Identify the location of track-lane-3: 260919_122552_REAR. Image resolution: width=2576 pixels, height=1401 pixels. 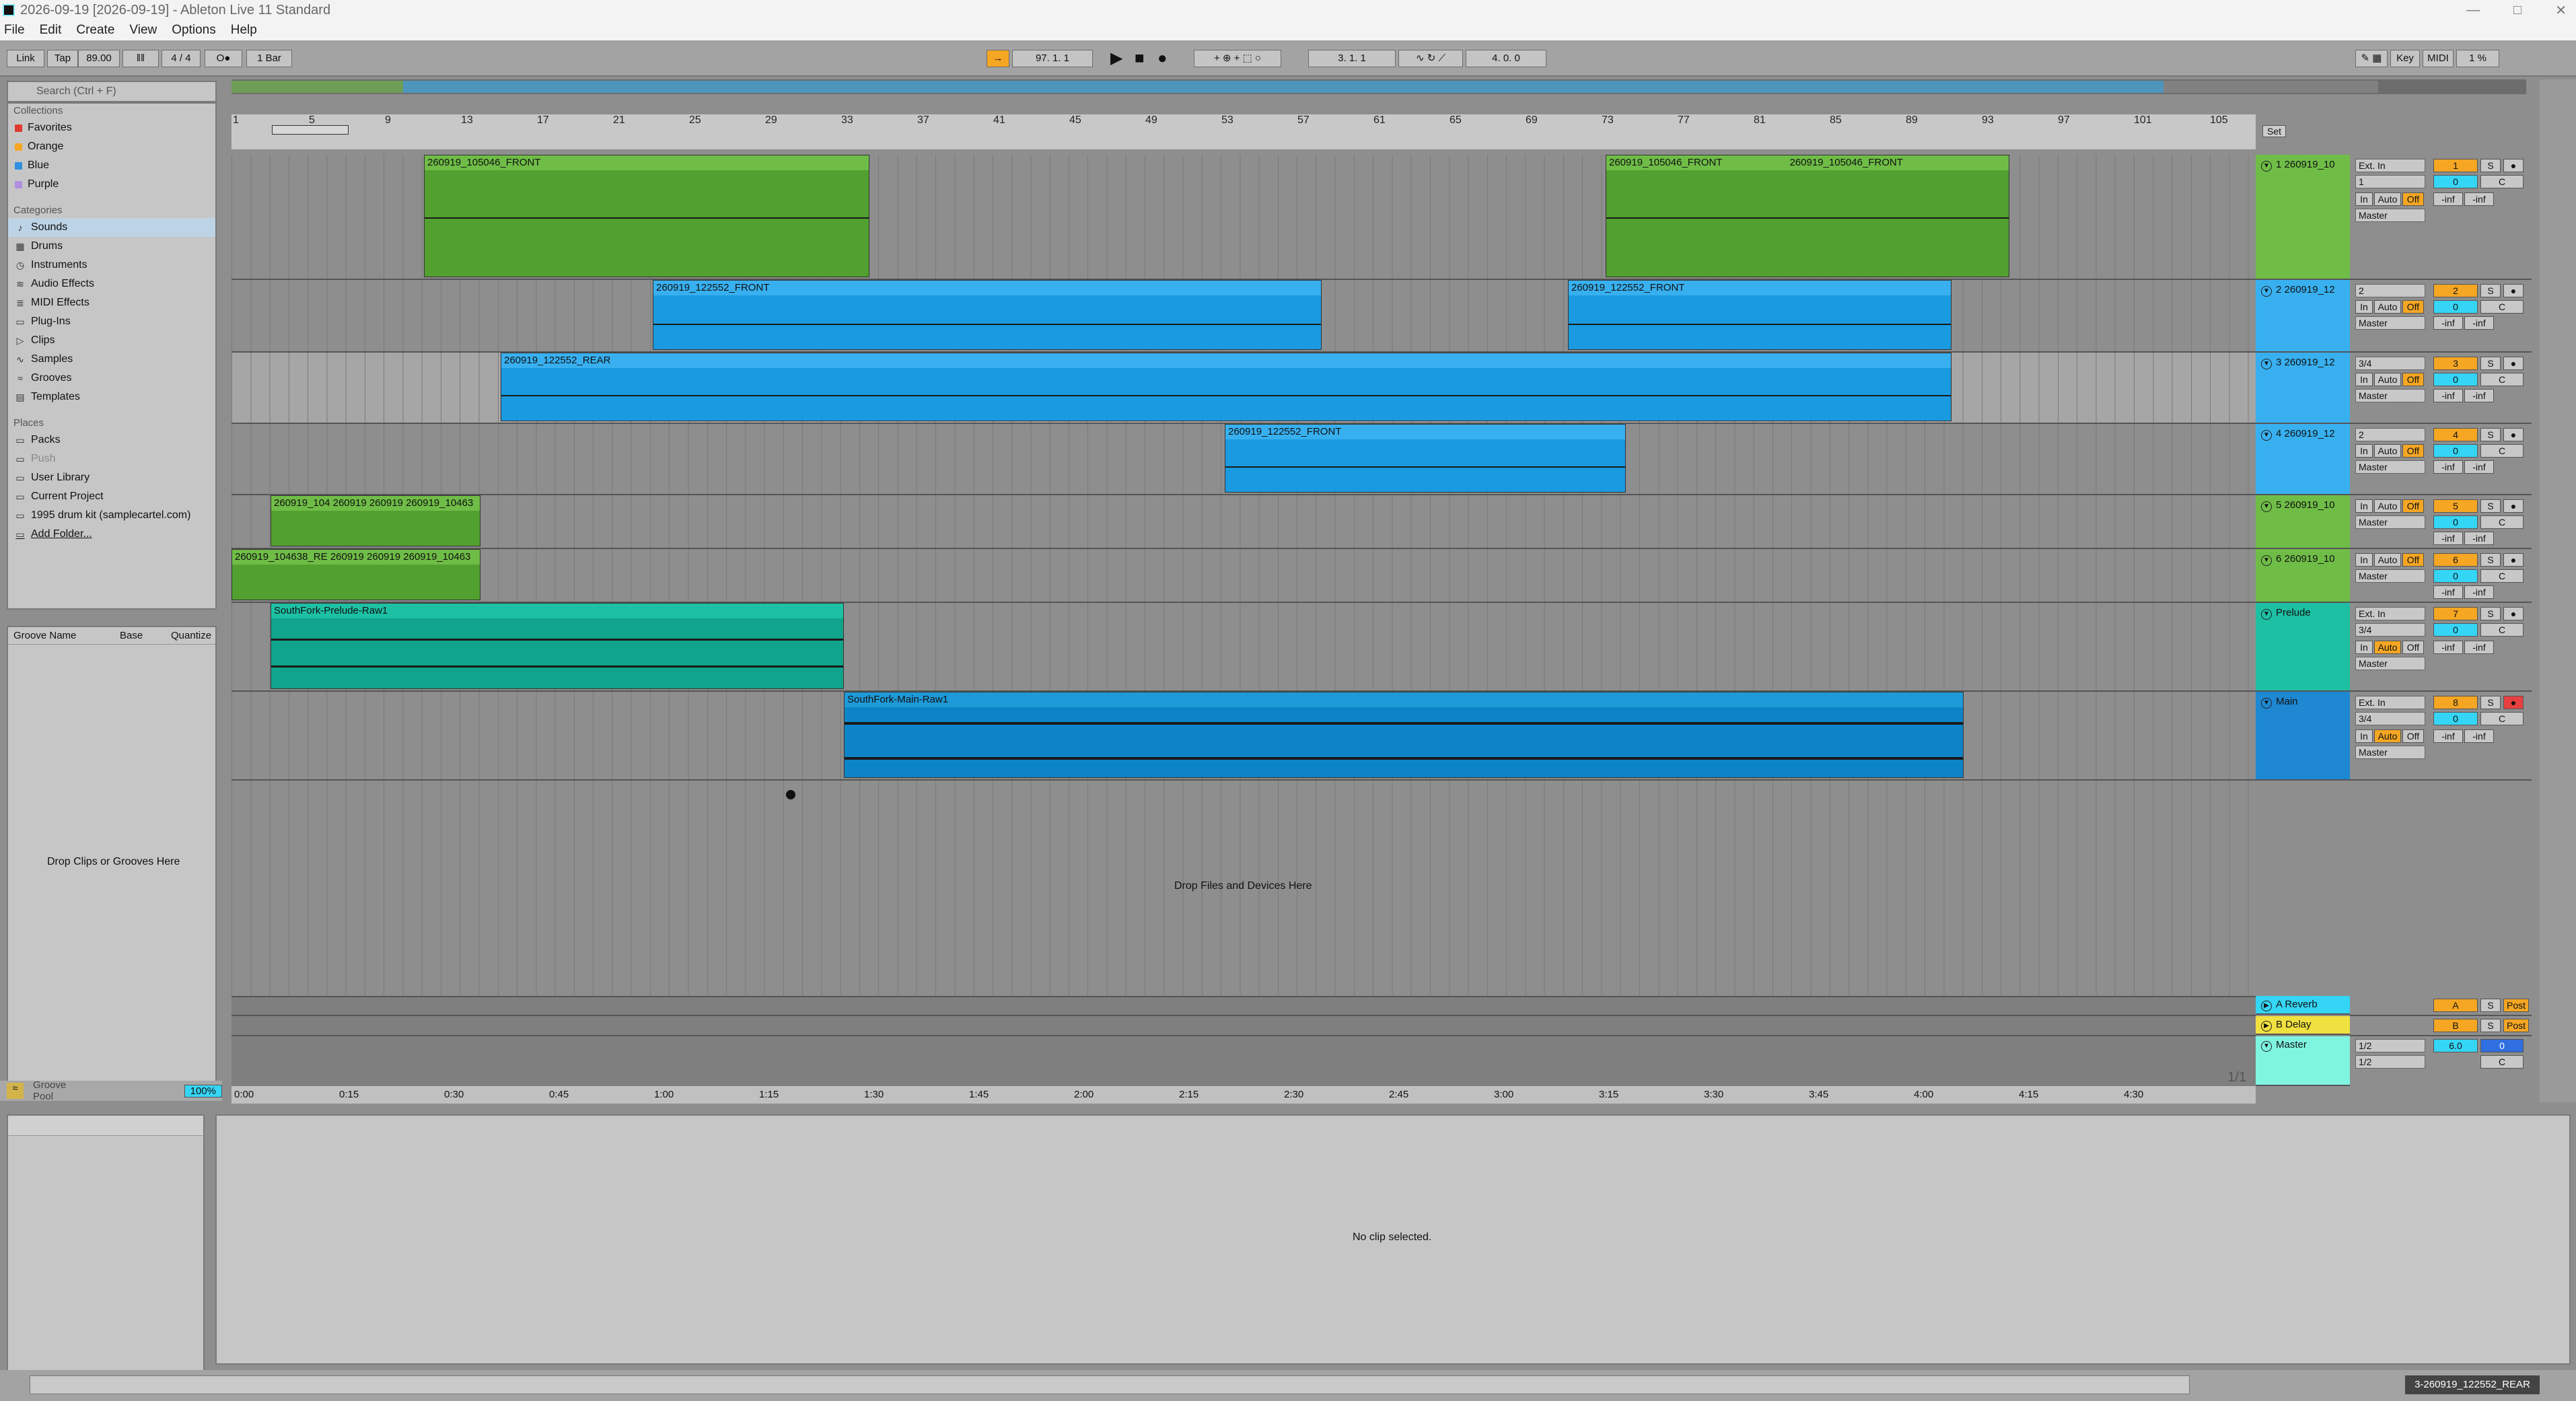
(1243, 388).